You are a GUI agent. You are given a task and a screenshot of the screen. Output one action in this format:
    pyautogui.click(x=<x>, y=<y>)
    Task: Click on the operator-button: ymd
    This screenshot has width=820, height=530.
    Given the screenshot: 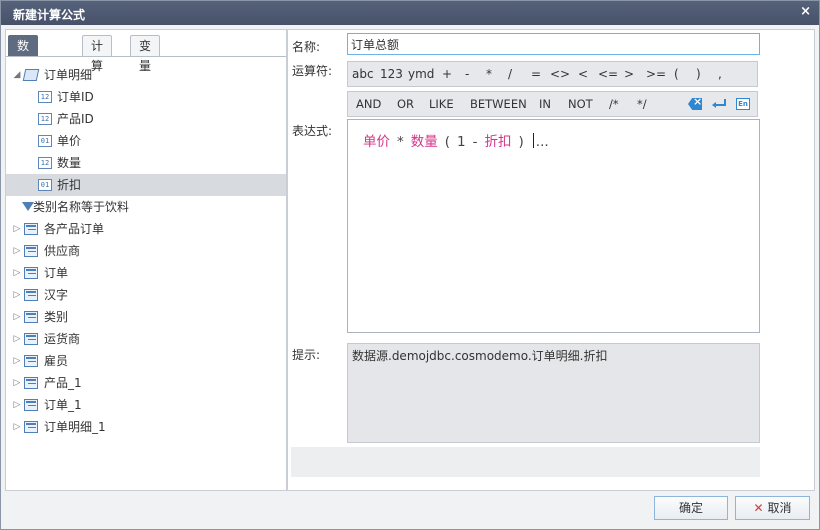 What is the action you would take?
    pyautogui.click(x=421, y=74)
    